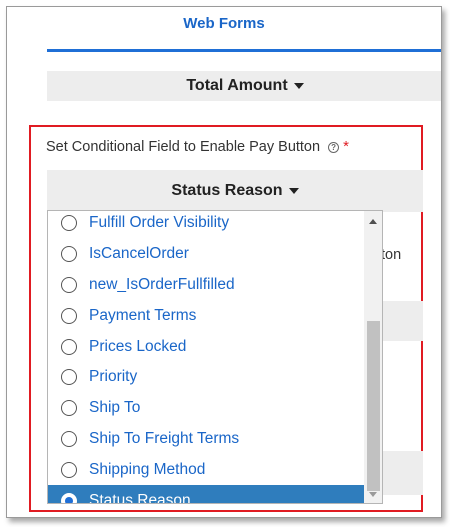 This screenshot has height=527, width=450. I want to click on vertical-scrollbar, so click(373, 357).